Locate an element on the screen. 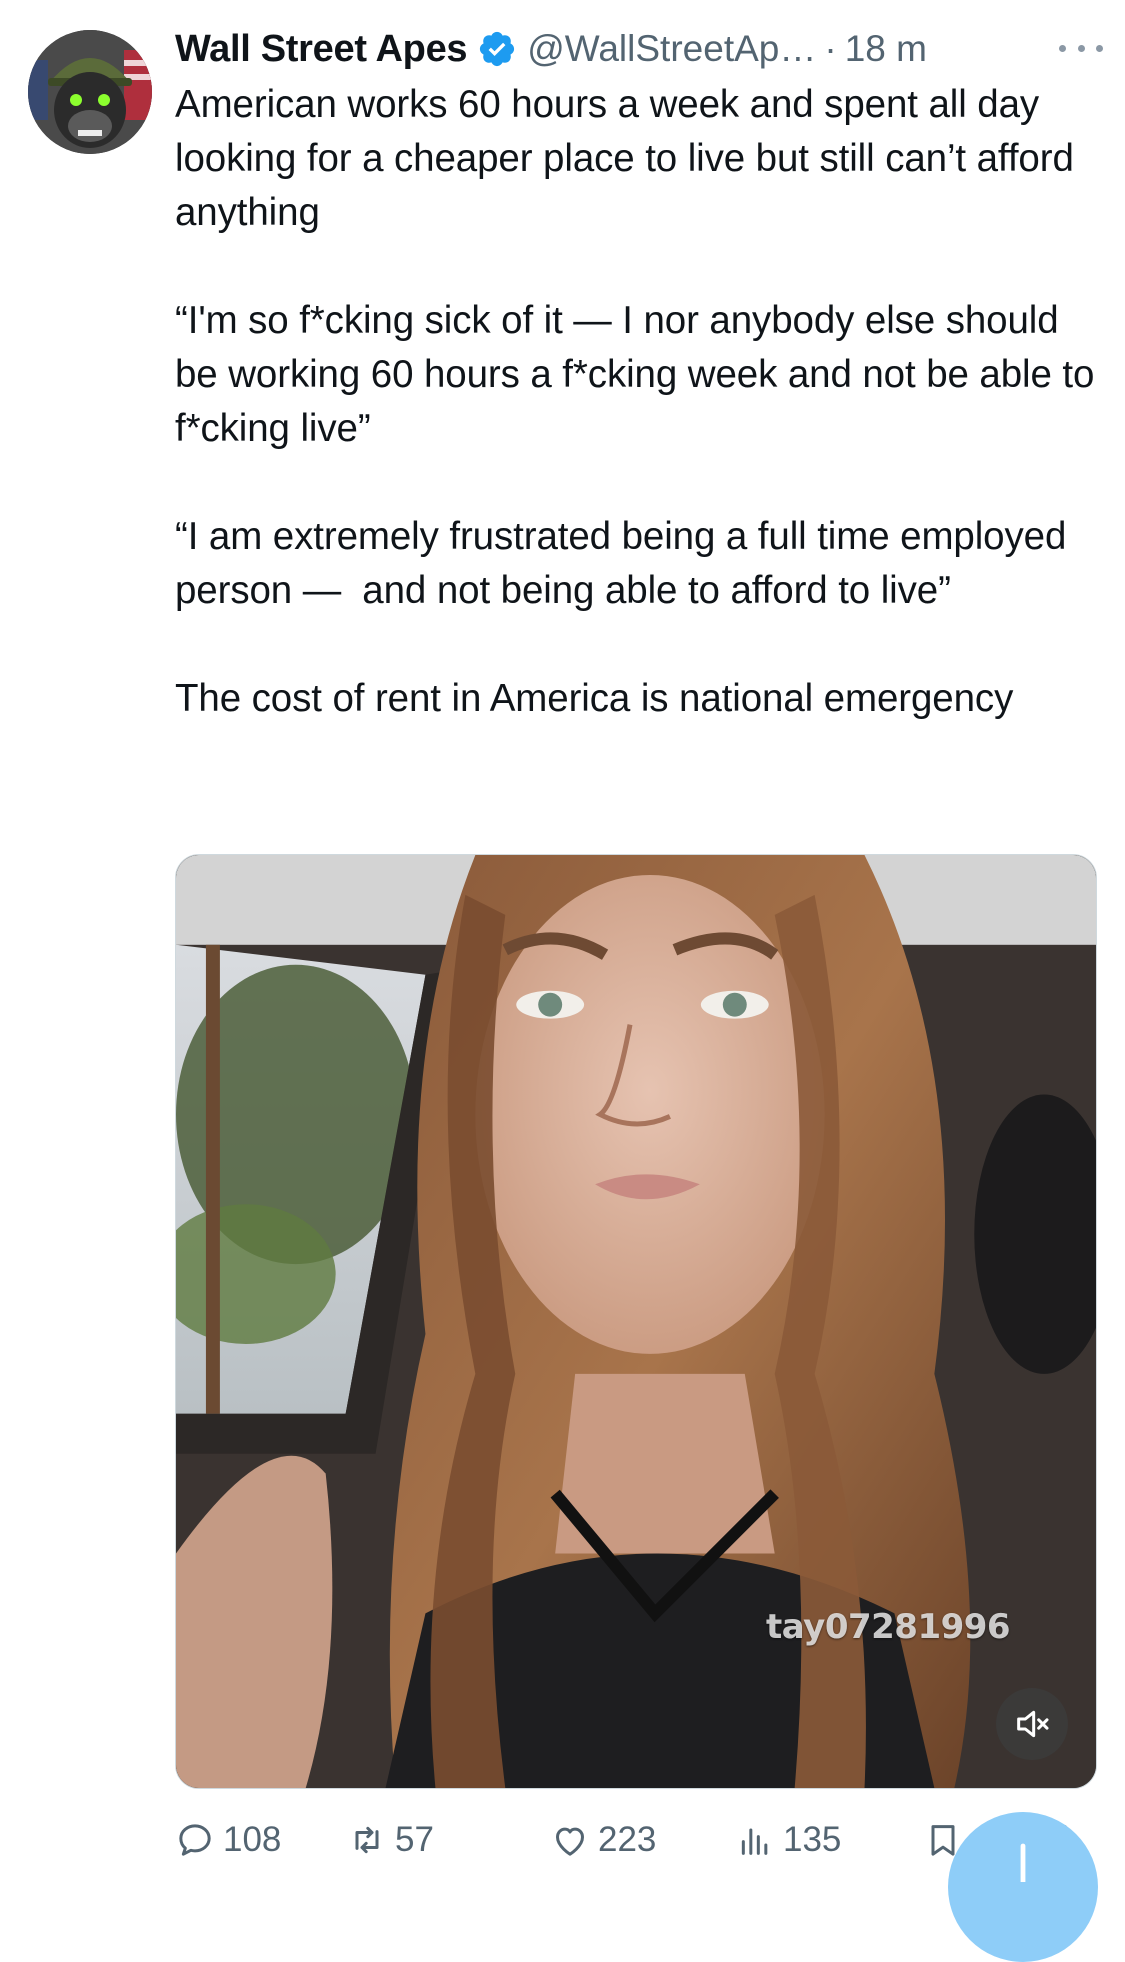 The image size is (1125, 1962). author-display-name: Wall Street Apes is located at coordinates (321, 49).